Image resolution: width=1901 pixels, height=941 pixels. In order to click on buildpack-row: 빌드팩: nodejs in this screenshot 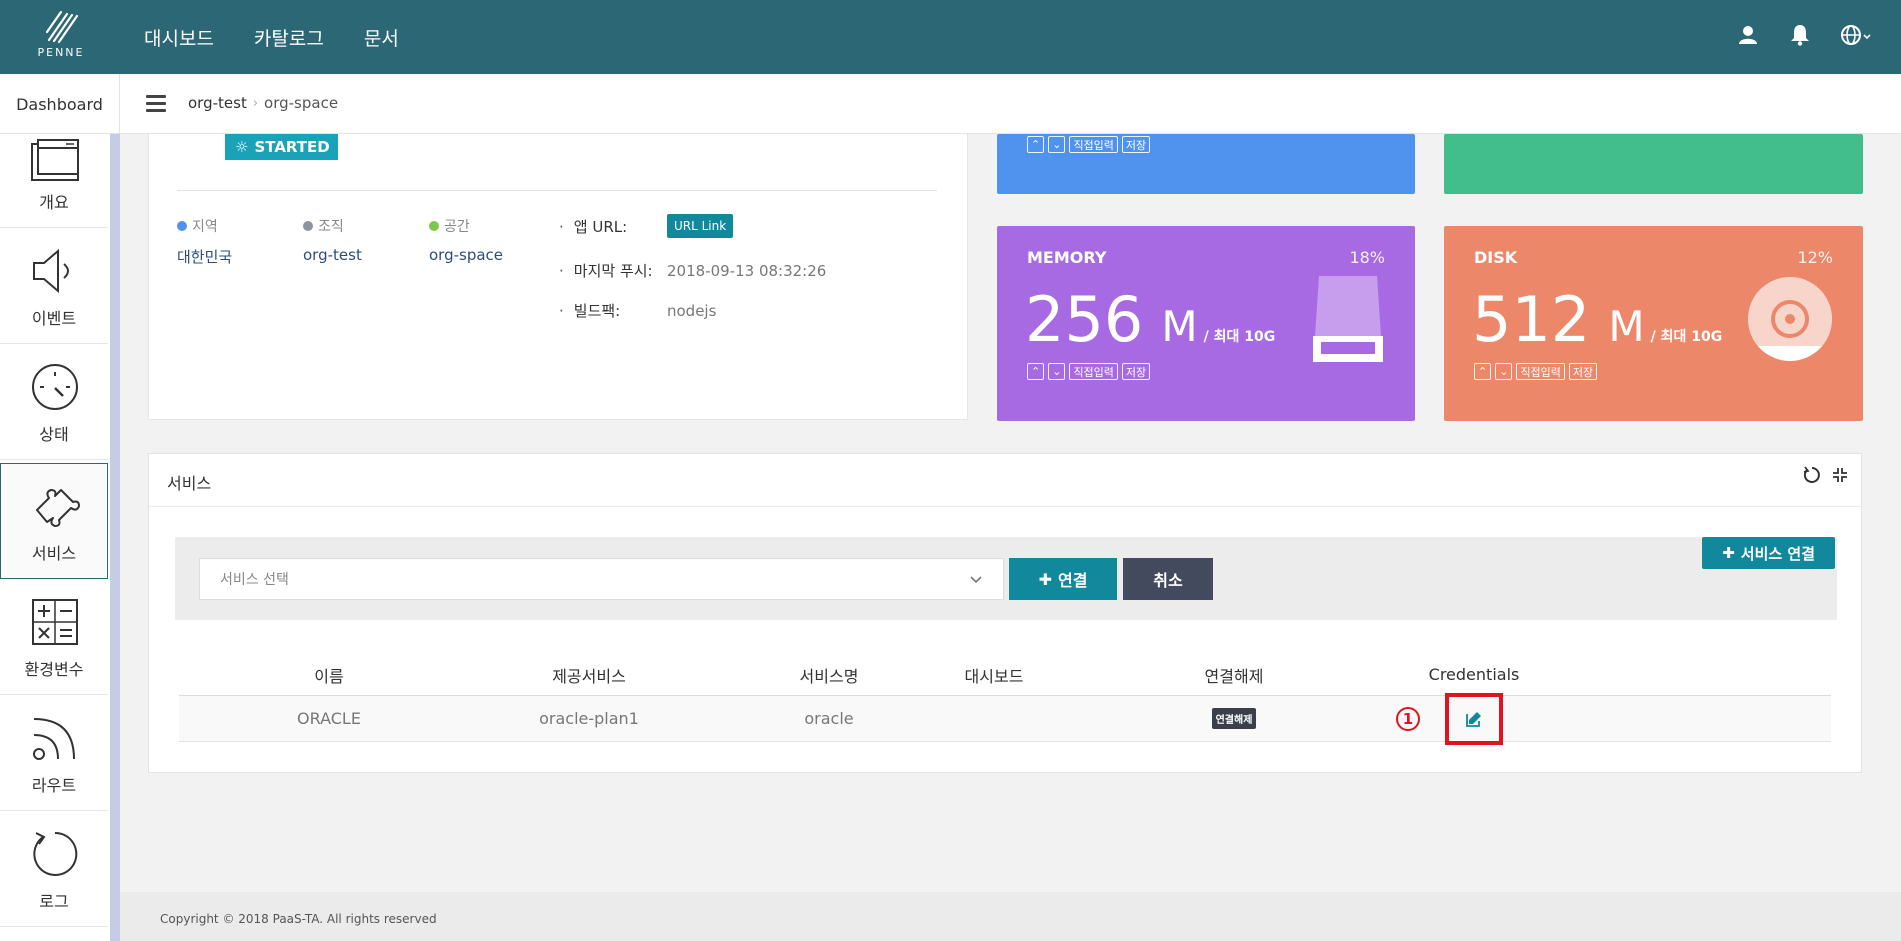, I will do `click(638, 310)`.